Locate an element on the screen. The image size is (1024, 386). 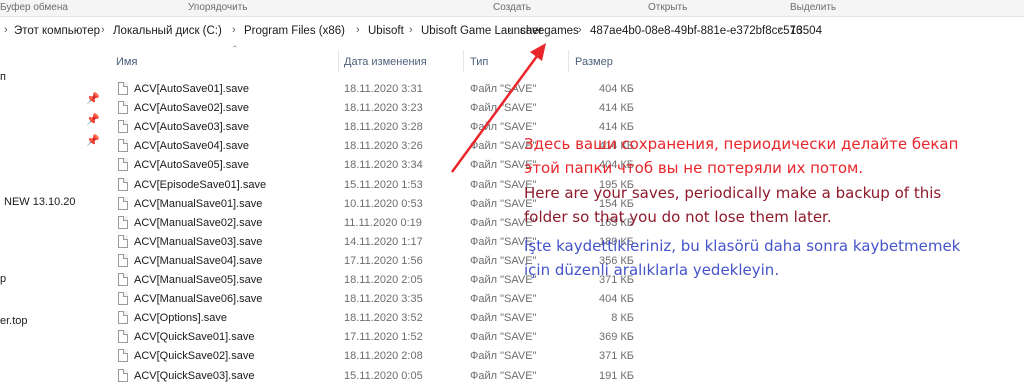
column-header-date: Дата изменения is located at coordinates (385, 62).